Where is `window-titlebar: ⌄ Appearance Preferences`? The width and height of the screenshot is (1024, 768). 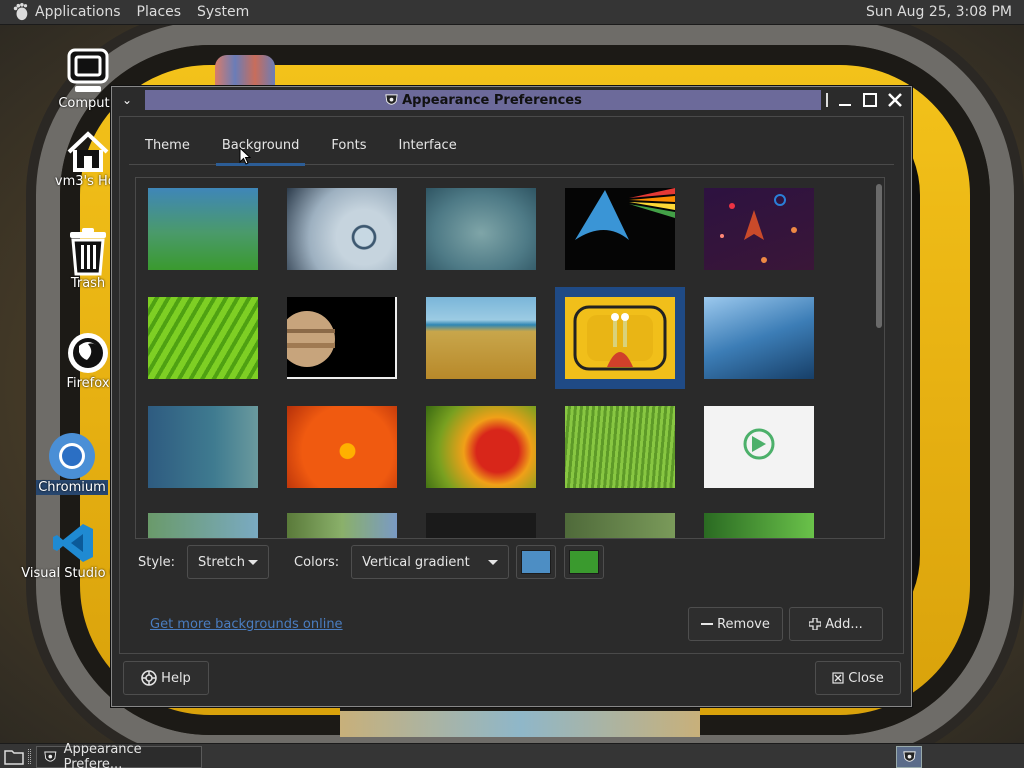 window-titlebar: ⌄ Appearance Preferences is located at coordinates (511, 100).